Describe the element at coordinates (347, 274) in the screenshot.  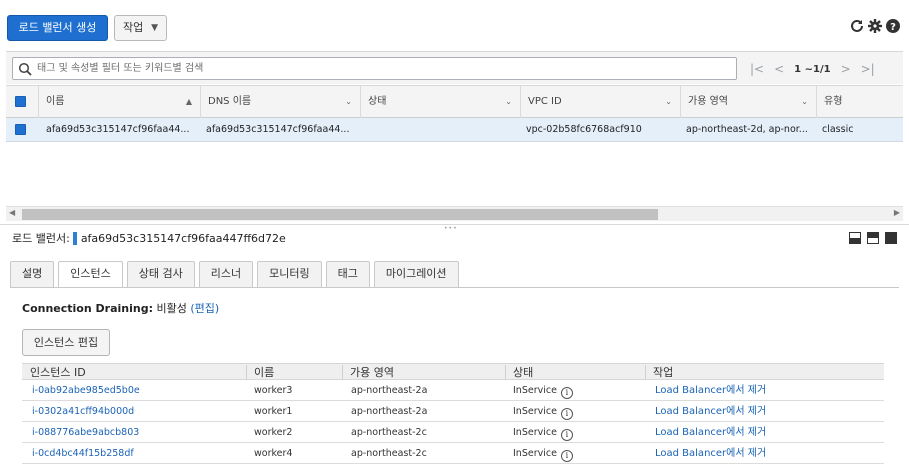
I see `tab-tags: 태그` at that location.